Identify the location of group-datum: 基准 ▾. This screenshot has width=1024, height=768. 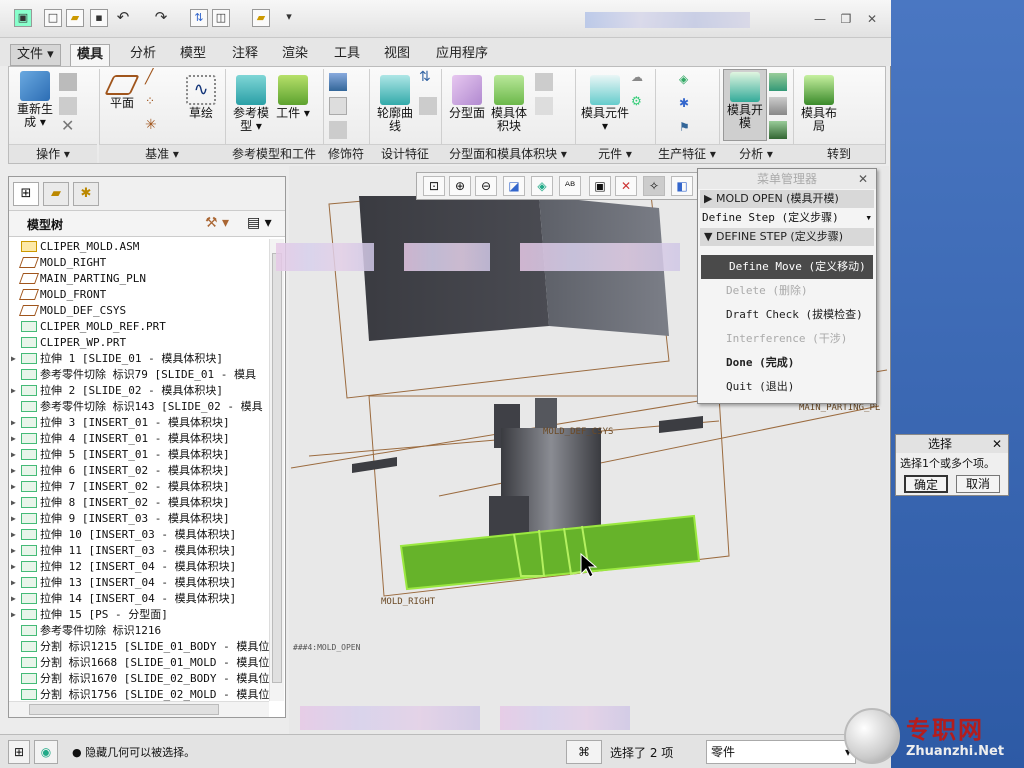
(162, 153).